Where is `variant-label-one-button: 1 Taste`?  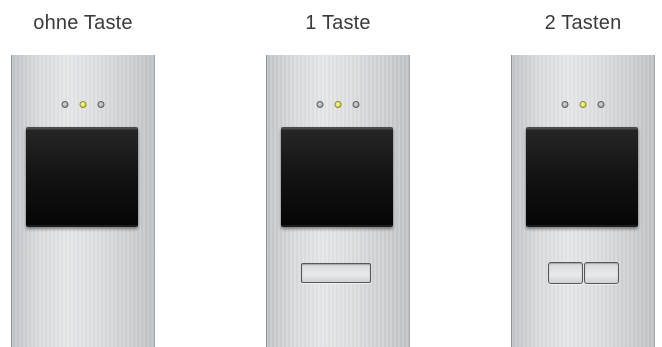 variant-label-one-button: 1 Taste is located at coordinates (338, 23).